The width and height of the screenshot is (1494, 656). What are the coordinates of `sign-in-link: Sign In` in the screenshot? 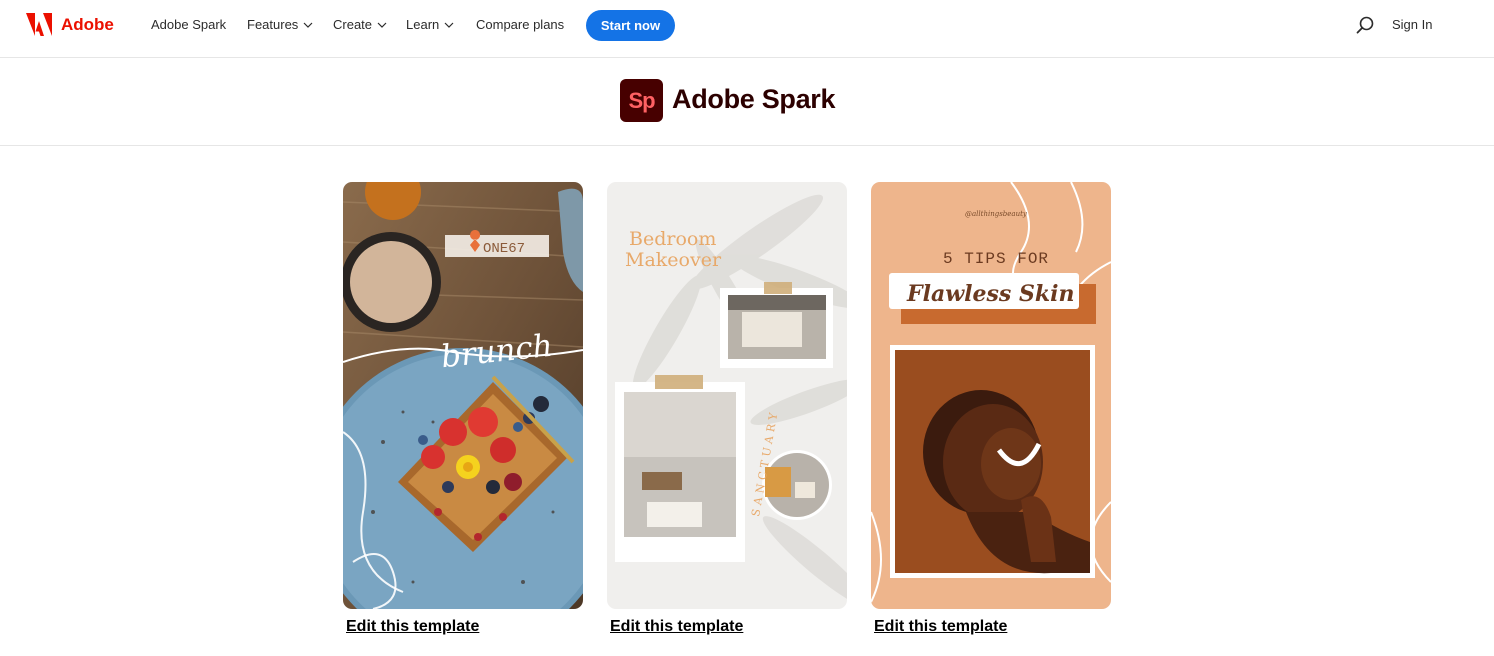 It's located at (1412, 24).